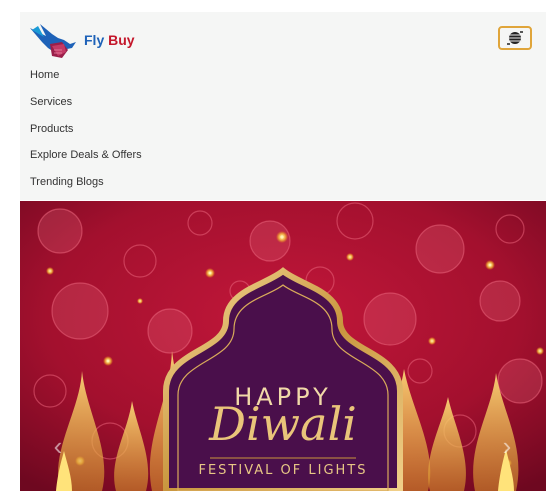 This screenshot has width=546, height=491. Describe the element at coordinates (81, 40) in the screenshot. I see `brand: Fly Buy` at that location.